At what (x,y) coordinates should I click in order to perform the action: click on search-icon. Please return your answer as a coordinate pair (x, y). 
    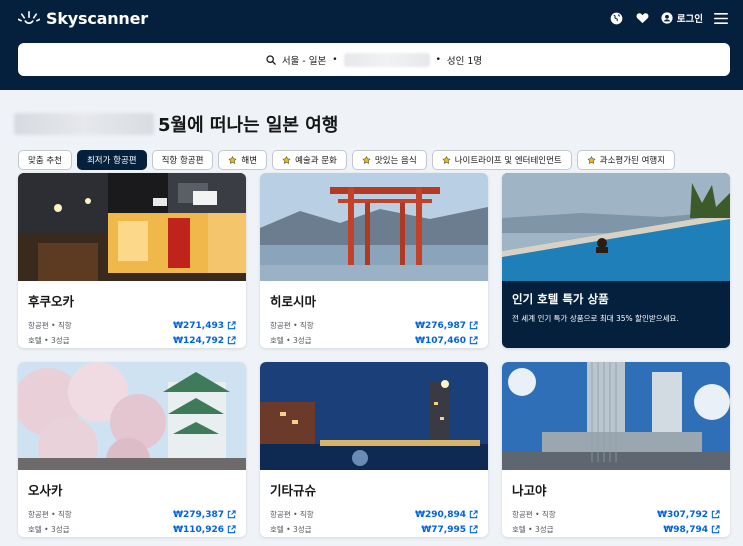
    Looking at the image, I should click on (271, 59).